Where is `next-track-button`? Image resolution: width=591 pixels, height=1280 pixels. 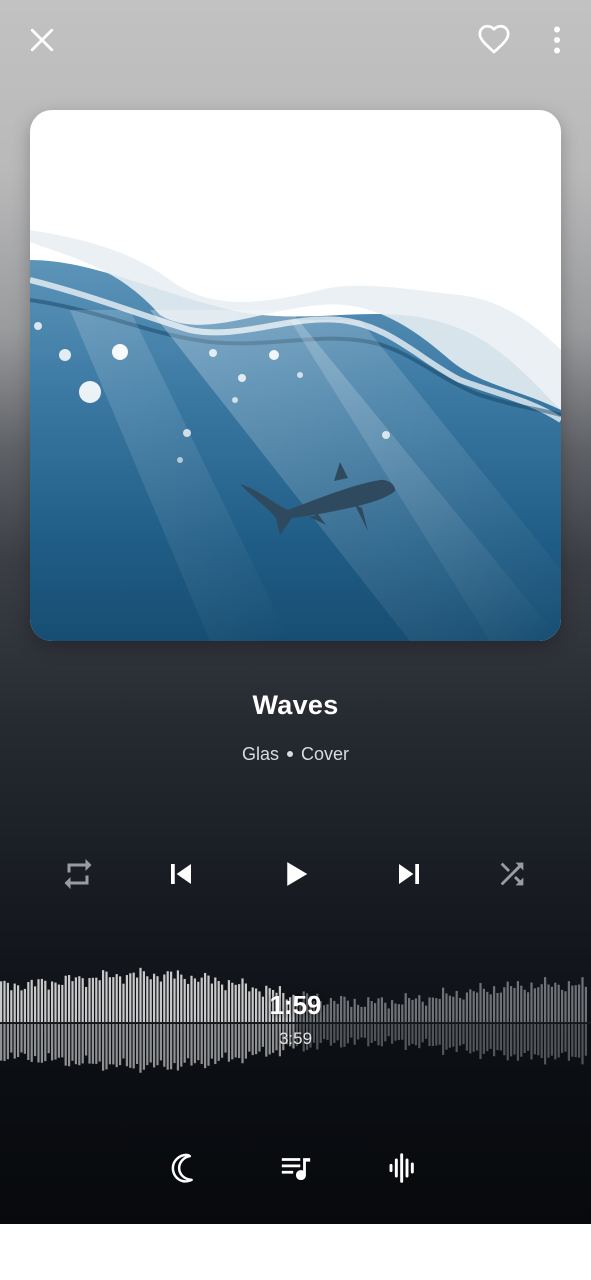 next-track-button is located at coordinates (409, 874).